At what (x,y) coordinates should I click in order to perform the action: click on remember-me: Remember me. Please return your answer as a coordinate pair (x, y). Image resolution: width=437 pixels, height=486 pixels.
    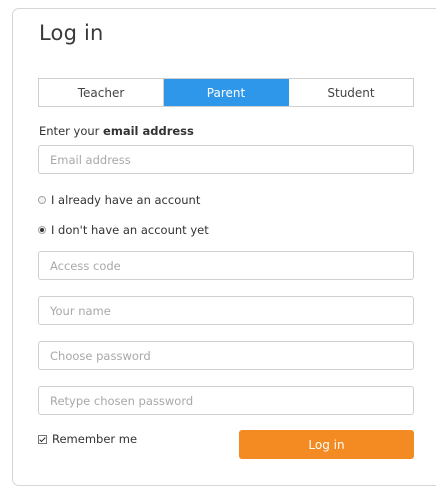
    Looking at the image, I should click on (87, 439).